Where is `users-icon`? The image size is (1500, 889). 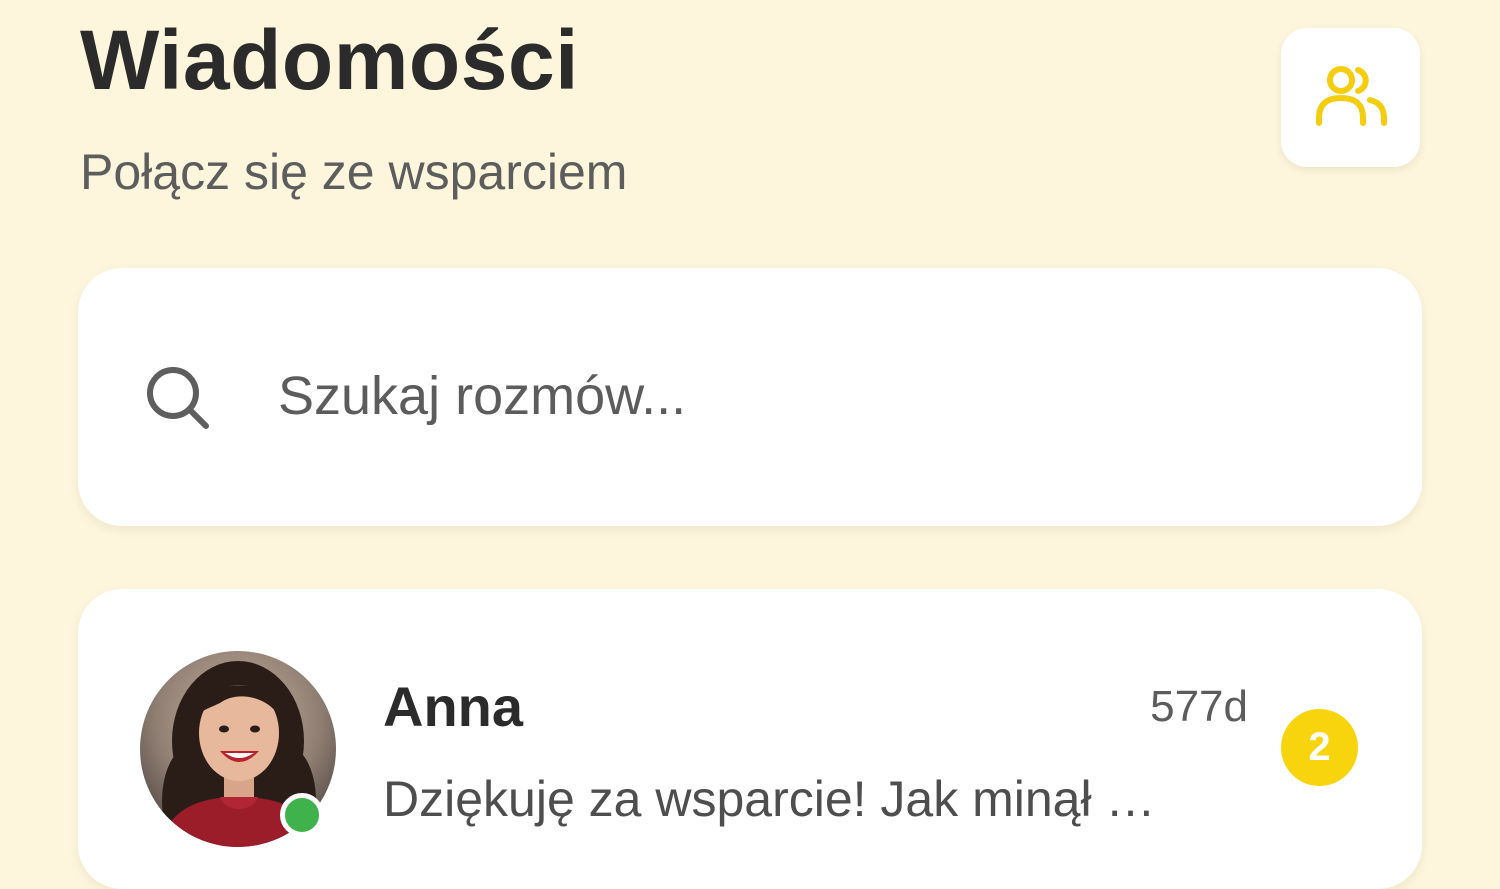
users-icon is located at coordinates (1351, 95).